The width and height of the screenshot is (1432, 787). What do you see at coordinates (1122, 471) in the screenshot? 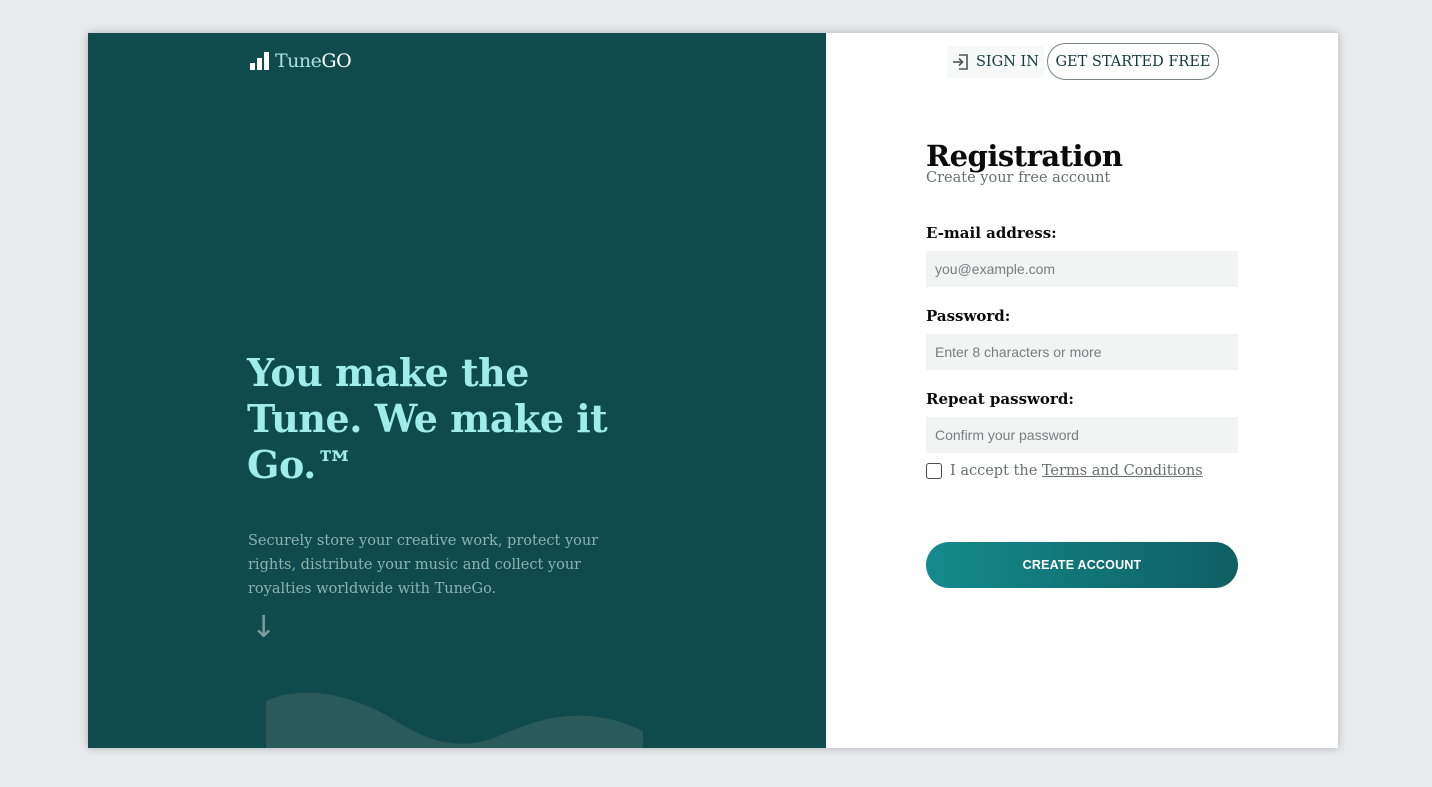
I see `terms-link: Terms and Conditions` at bounding box center [1122, 471].